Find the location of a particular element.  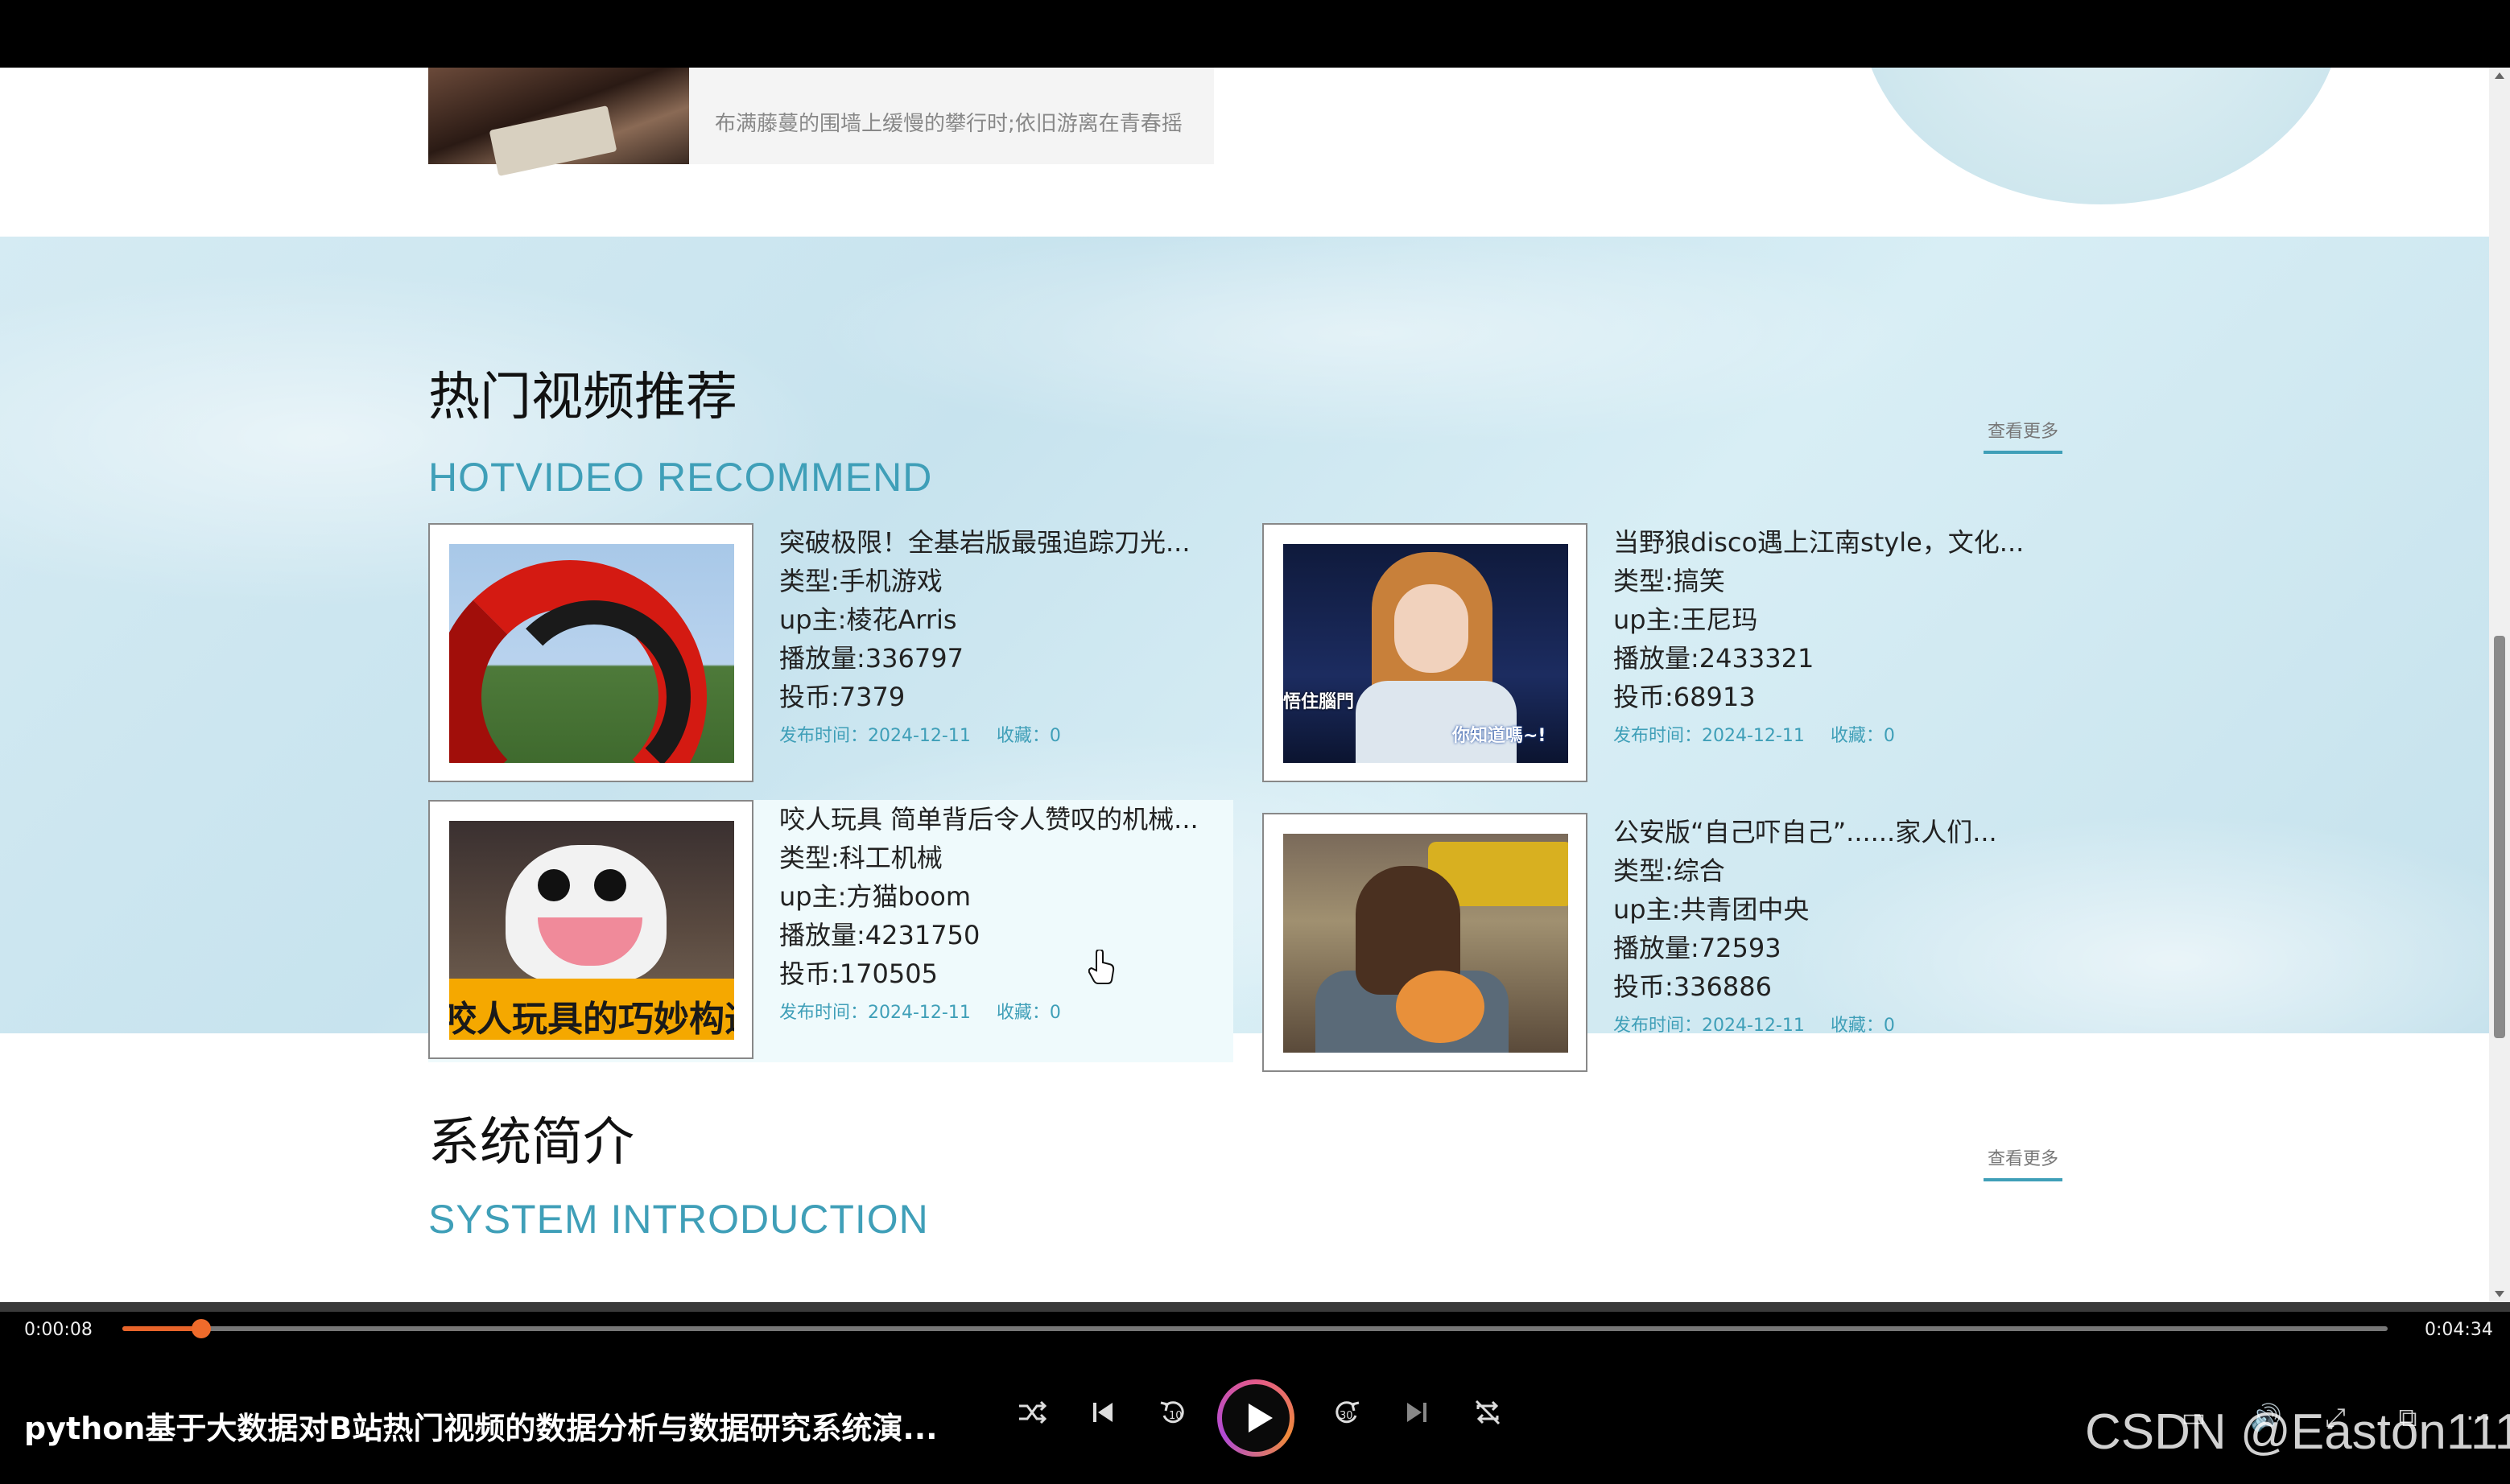

video-type: 类型:手机游戏 is located at coordinates (861, 581).